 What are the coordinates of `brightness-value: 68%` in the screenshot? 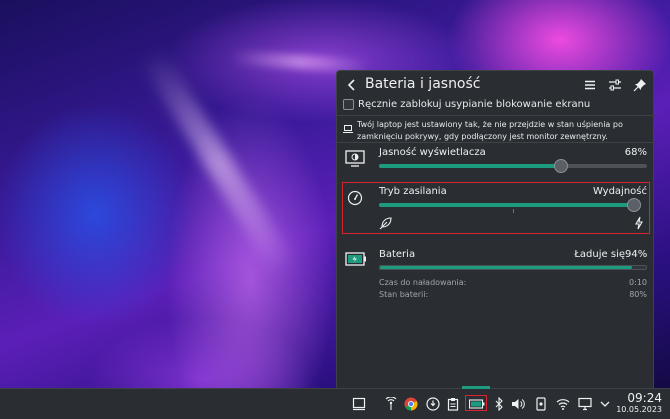 It's located at (635, 152).